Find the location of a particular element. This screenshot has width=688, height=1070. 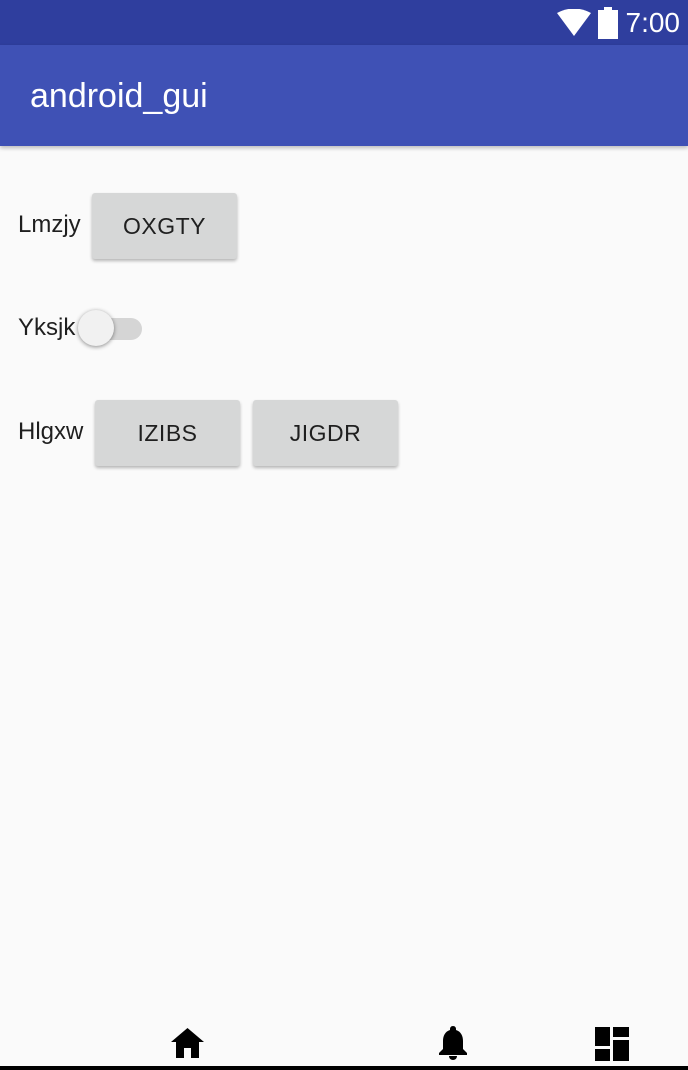

app-bar: android_gui is located at coordinates (344, 95).